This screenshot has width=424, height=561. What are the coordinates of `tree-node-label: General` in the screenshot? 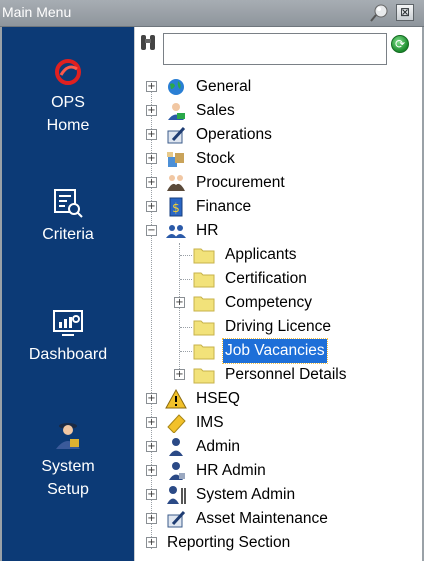 It's located at (224, 86).